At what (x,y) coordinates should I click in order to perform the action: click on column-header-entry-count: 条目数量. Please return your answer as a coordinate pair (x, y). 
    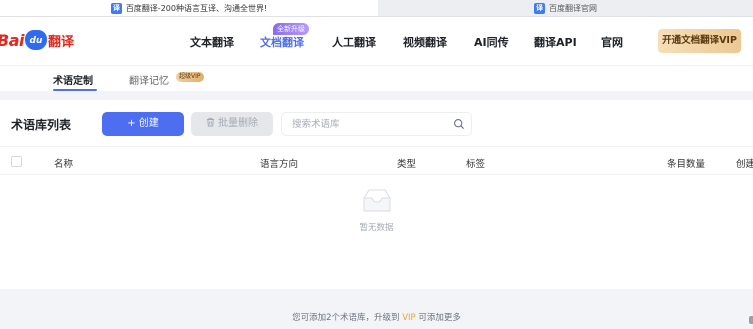
    Looking at the image, I should click on (686, 164).